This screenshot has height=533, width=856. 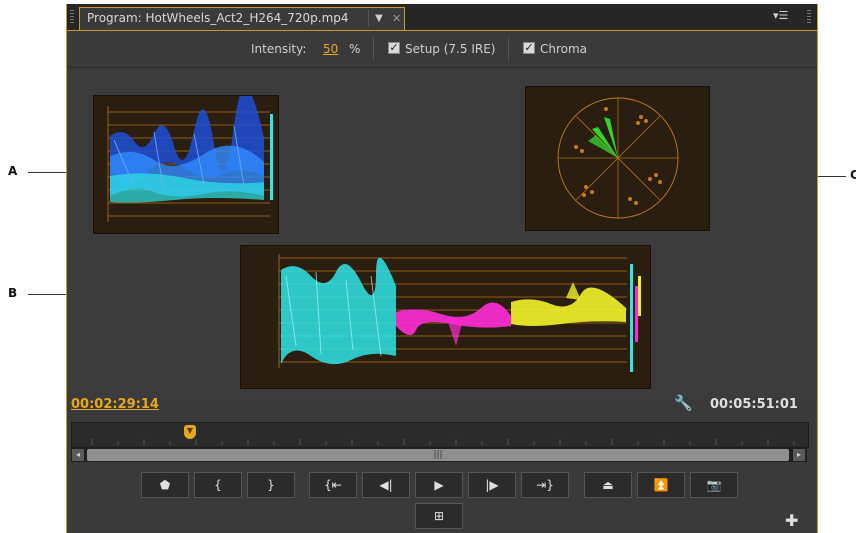 I want to click on mark-out-button: }, so click(x=271, y=485).